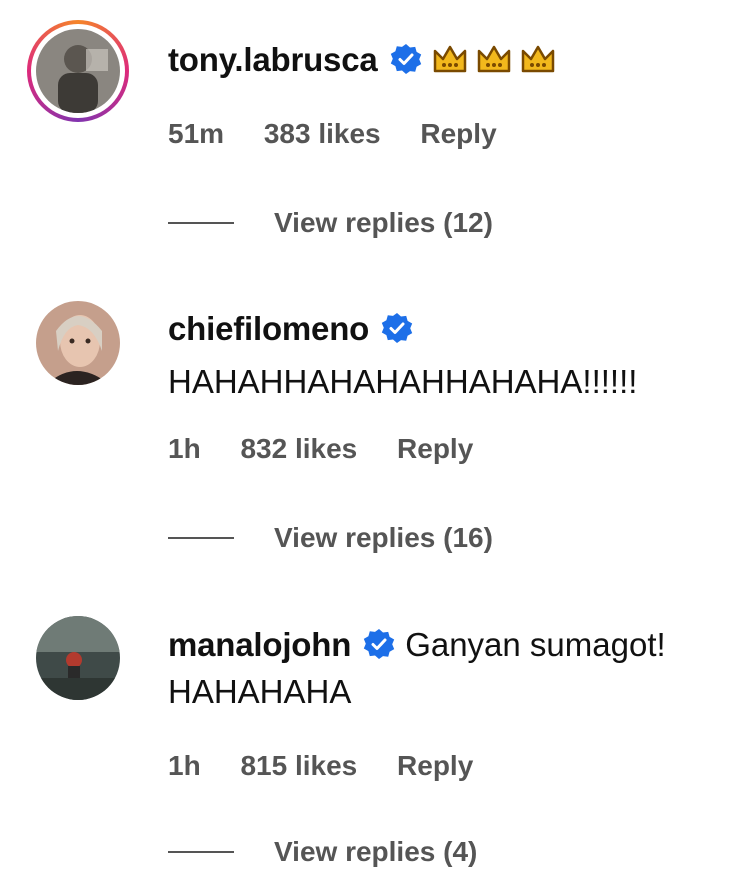  I want to click on avatar-story-ring, so click(78, 71).